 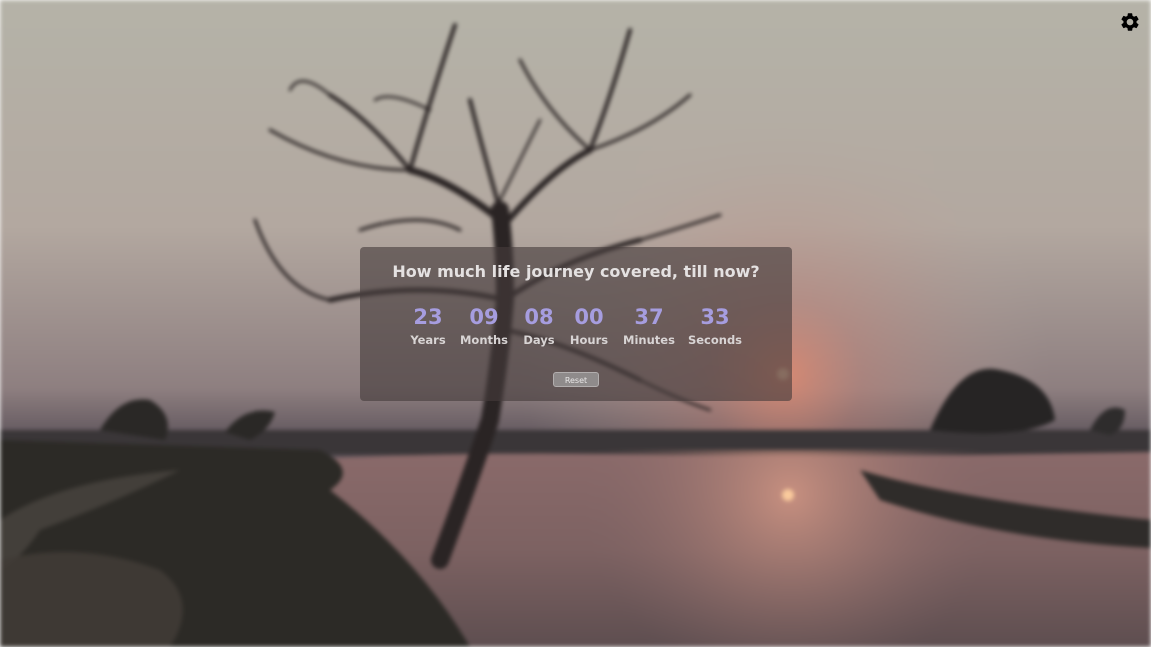 I want to click on settings-gear-icon, so click(x=1130, y=22).